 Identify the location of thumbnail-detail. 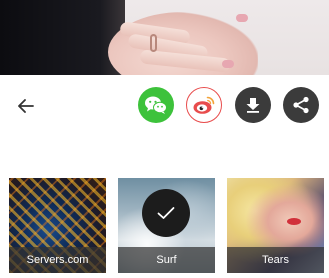
(294, 221).